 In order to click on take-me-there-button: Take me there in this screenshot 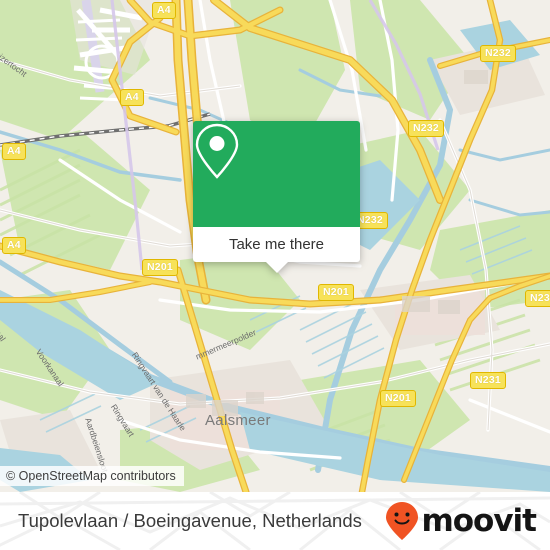, I will do `click(276, 244)`.